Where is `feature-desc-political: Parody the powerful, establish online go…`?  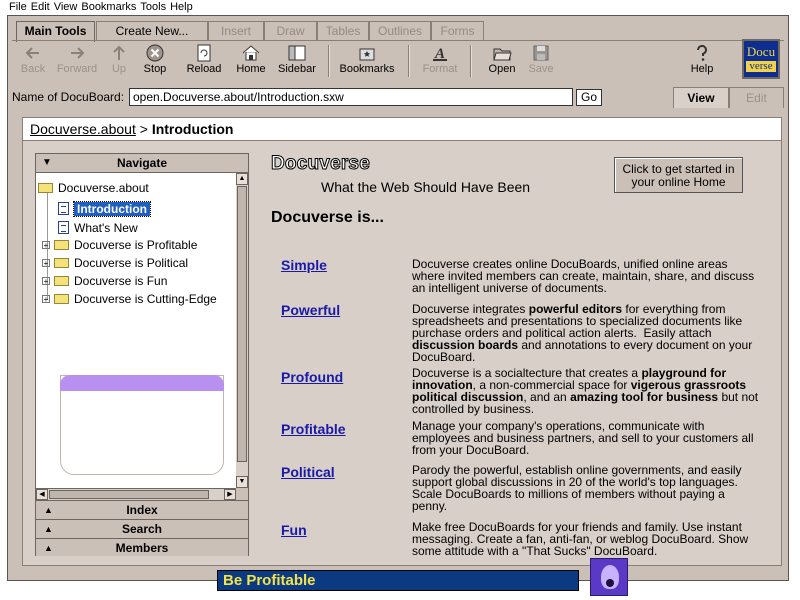 feature-desc-political: Parody the powerful, establish online go… is located at coordinates (577, 488).